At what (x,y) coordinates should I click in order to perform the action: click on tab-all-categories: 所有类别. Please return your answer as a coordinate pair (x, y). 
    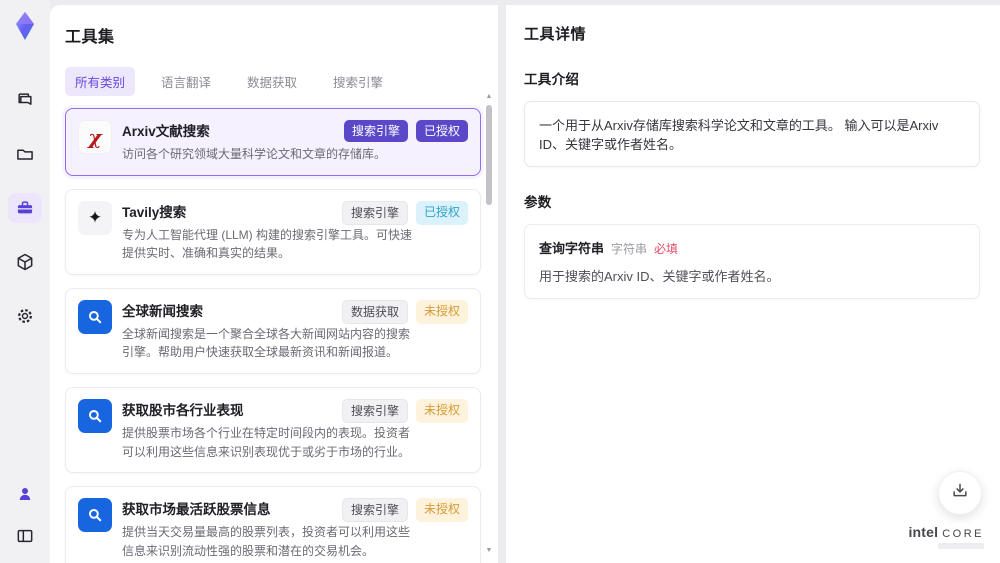
    Looking at the image, I should click on (100, 81).